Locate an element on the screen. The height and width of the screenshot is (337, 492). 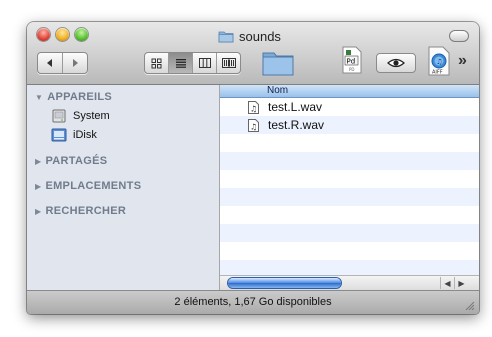
list-view-icon is located at coordinates (180, 63).